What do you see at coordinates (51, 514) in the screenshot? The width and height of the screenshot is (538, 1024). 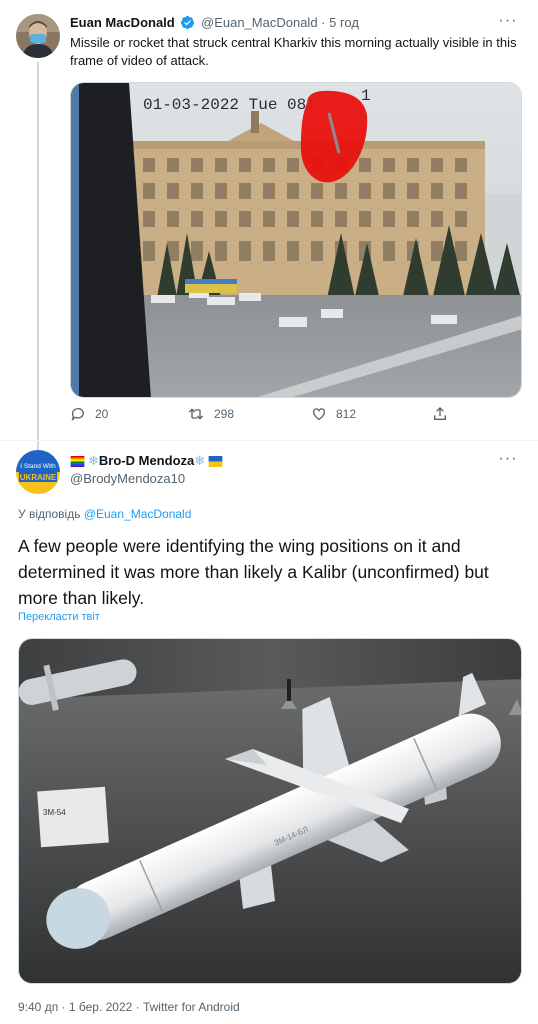 I see `replying-prefix: У відповідь` at bounding box center [51, 514].